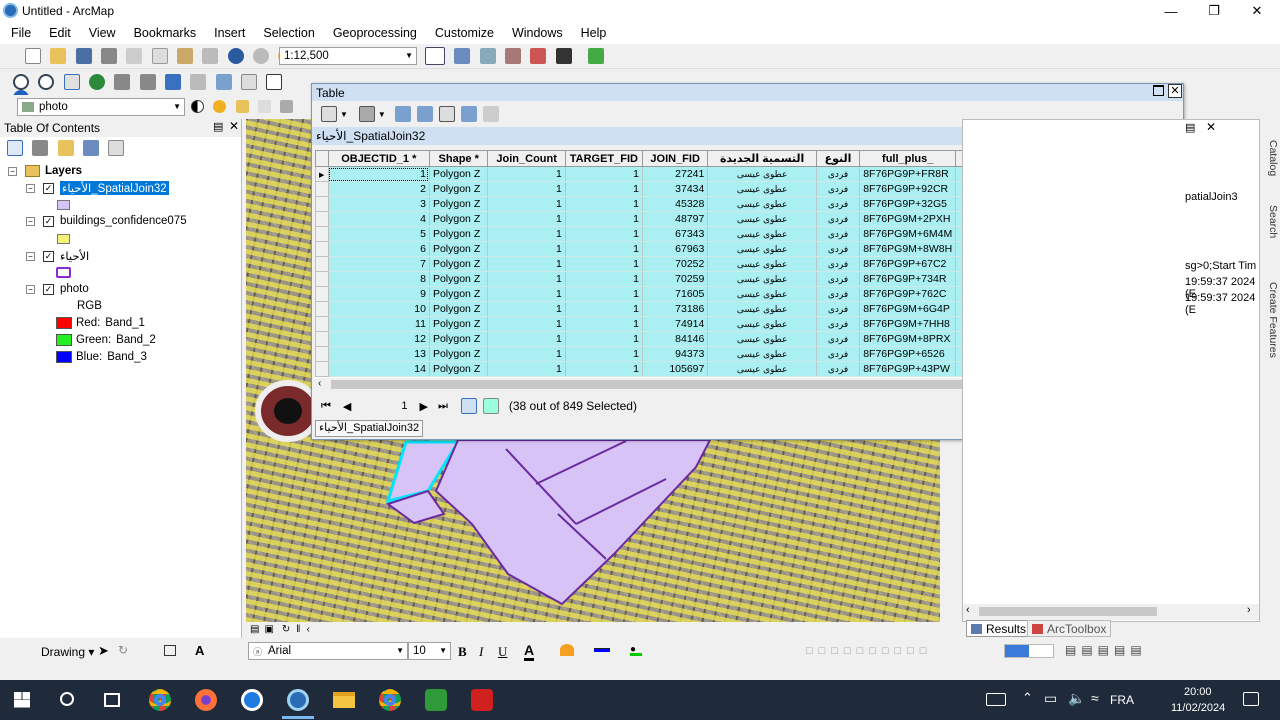 Image resolution: width=1280 pixels, height=720 pixels. I want to click on flicker-icon, so click(265, 107).